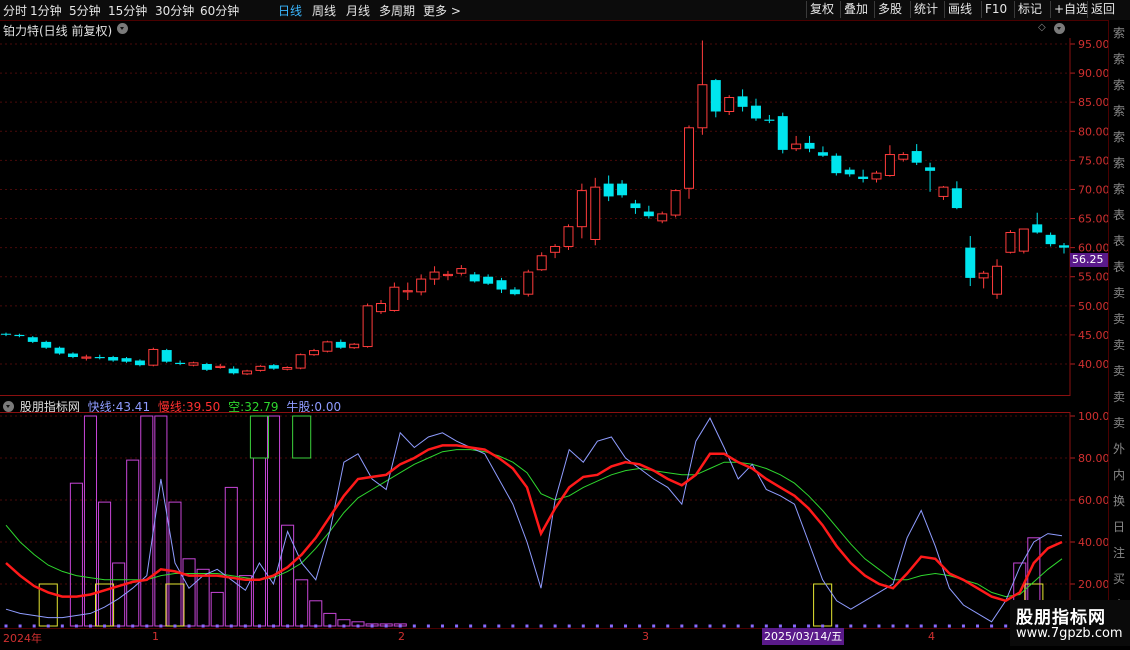 The image size is (1130, 650). Describe the element at coordinates (442, 10) in the screenshot. I see `period-tab-10: 更多 >` at that location.